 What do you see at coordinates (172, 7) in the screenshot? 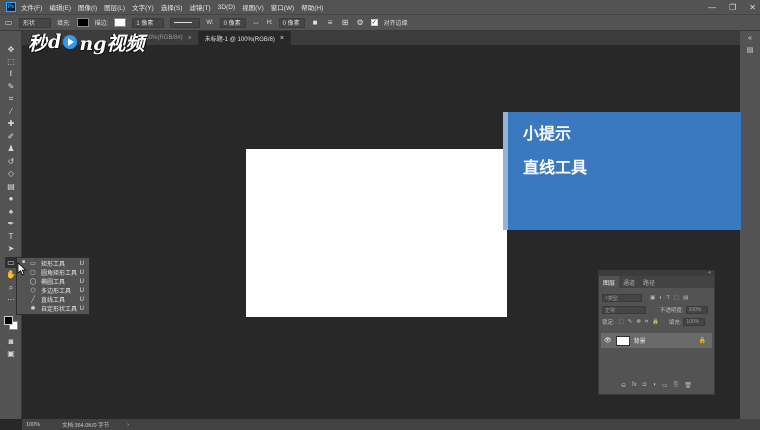
I see `menu-select: 选择(S)` at bounding box center [172, 7].